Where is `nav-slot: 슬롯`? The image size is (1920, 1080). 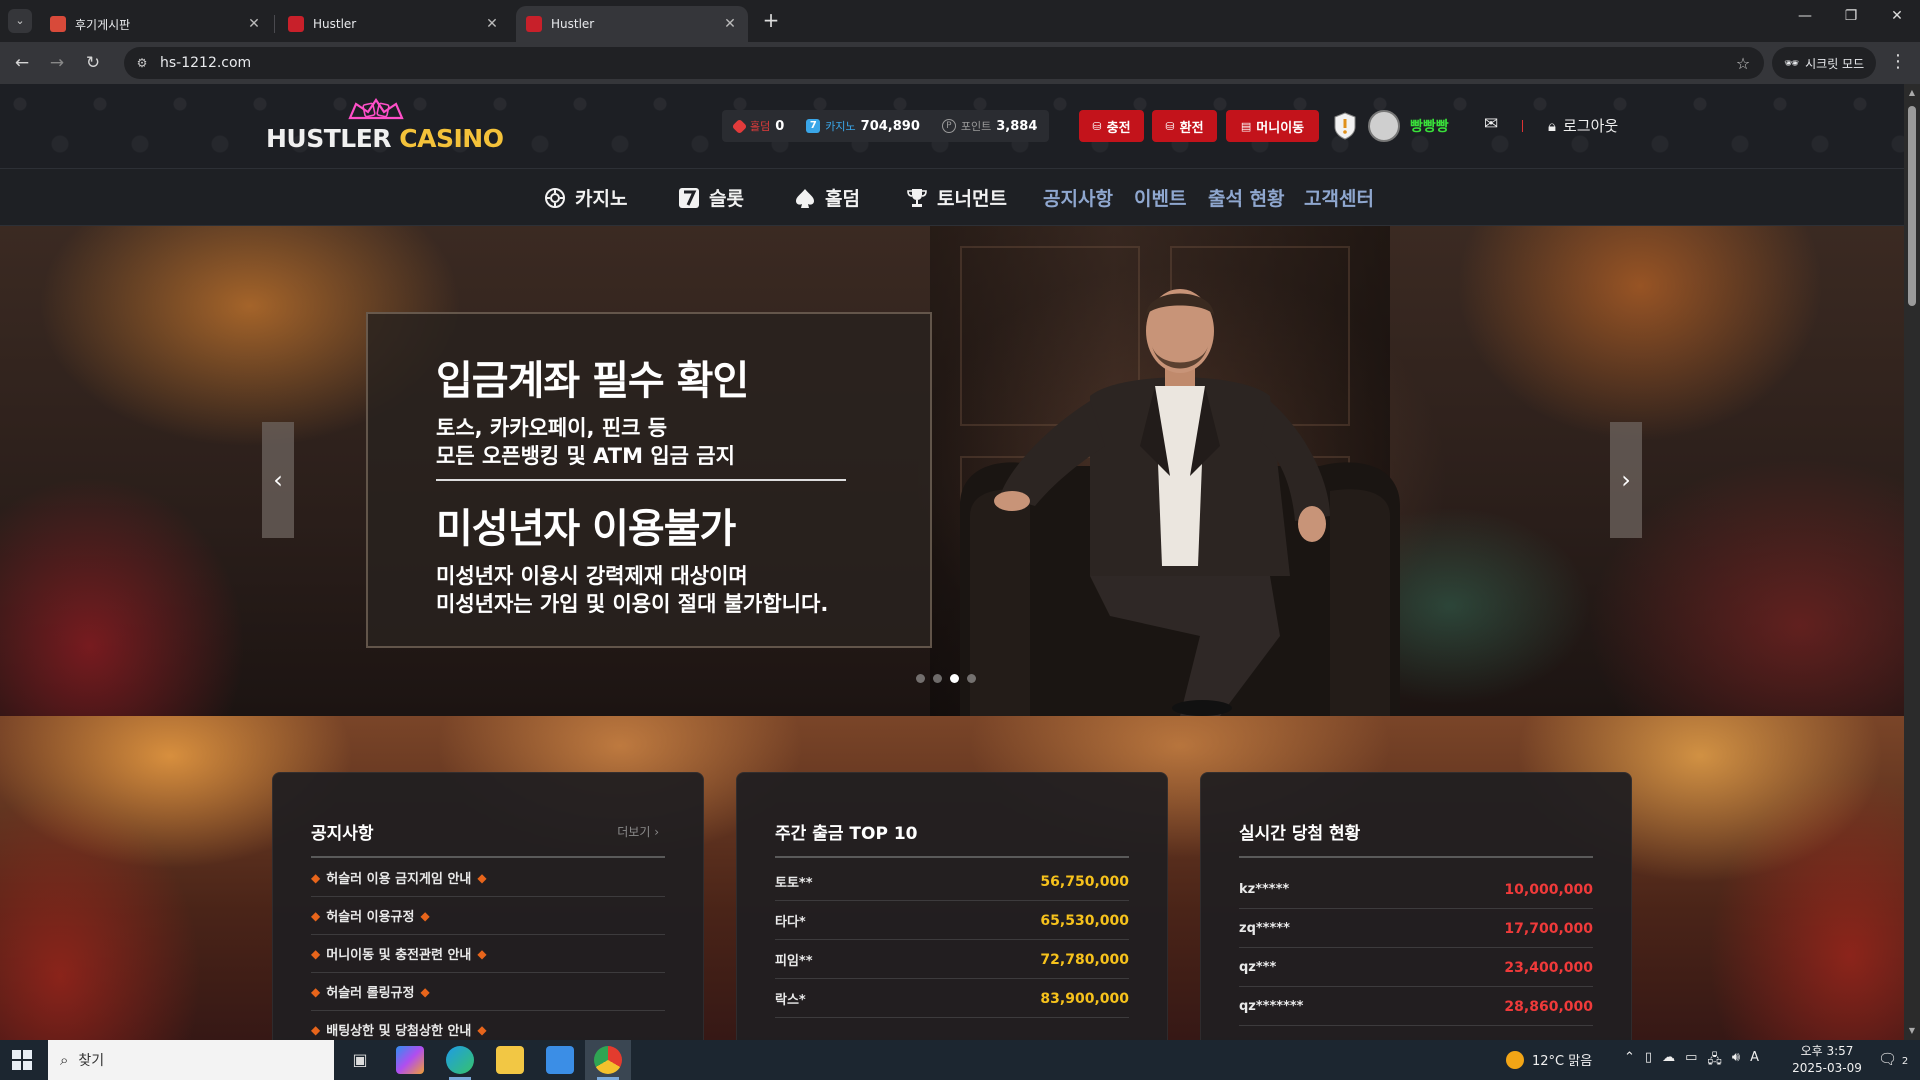
nav-slot: 슬롯 is located at coordinates (711, 197).